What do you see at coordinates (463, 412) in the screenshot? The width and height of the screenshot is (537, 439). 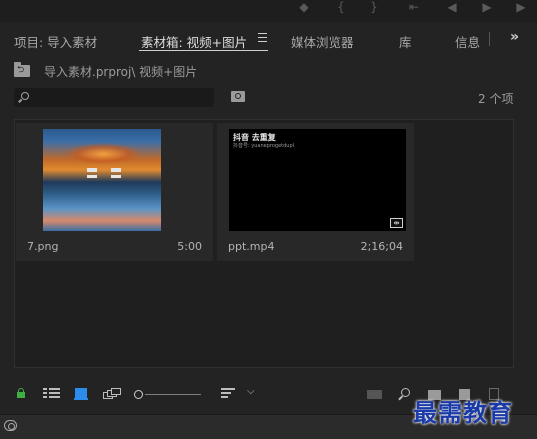 I see `watermark: 最需教育` at bounding box center [463, 412].